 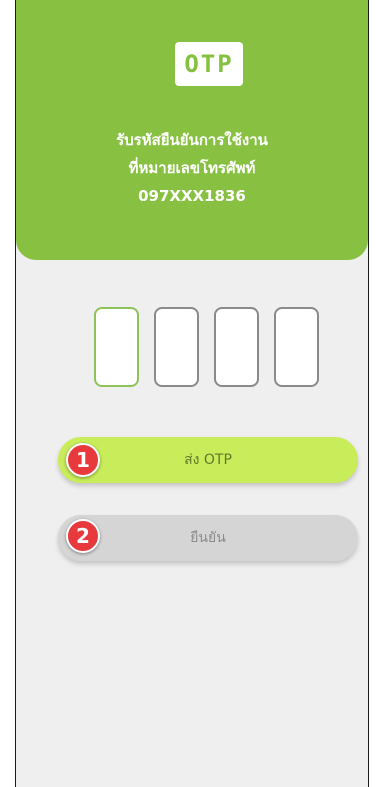 What do you see at coordinates (192, 140) in the screenshot?
I see `header-instruction-line1: รับรหัสยืนยันการใช้งาน` at bounding box center [192, 140].